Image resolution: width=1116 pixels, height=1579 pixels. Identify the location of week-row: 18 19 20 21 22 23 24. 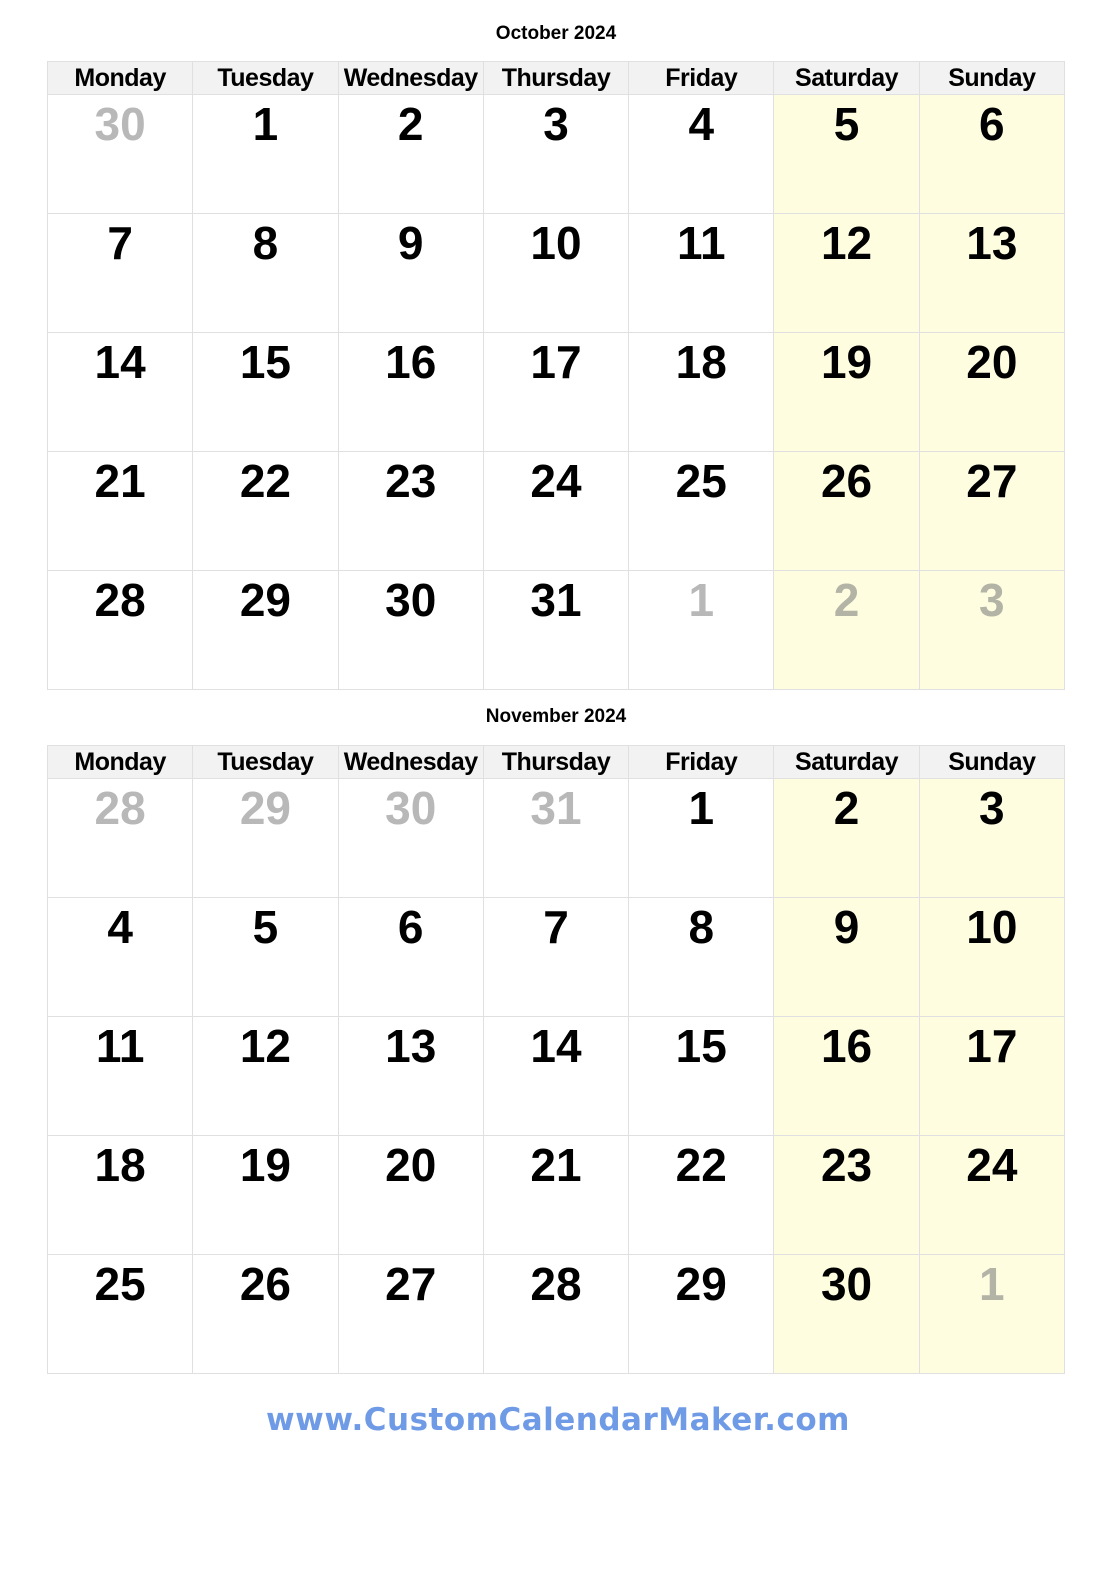
(556, 1195).